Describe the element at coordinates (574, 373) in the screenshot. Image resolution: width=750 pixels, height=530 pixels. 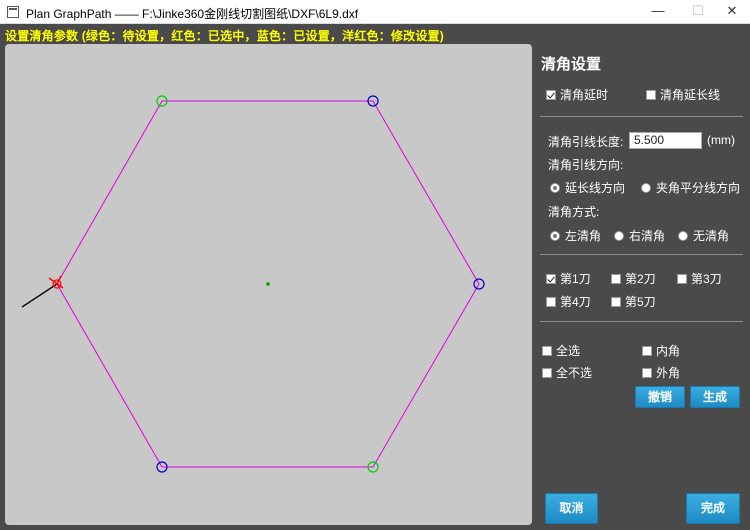
I see `select-none-label: 全不选` at that location.